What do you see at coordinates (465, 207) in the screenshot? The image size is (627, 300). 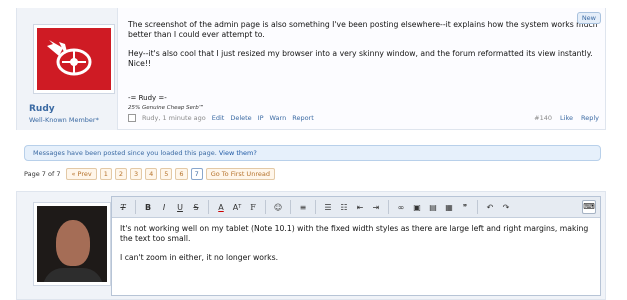 I see `quote-icon: ❞` at bounding box center [465, 207].